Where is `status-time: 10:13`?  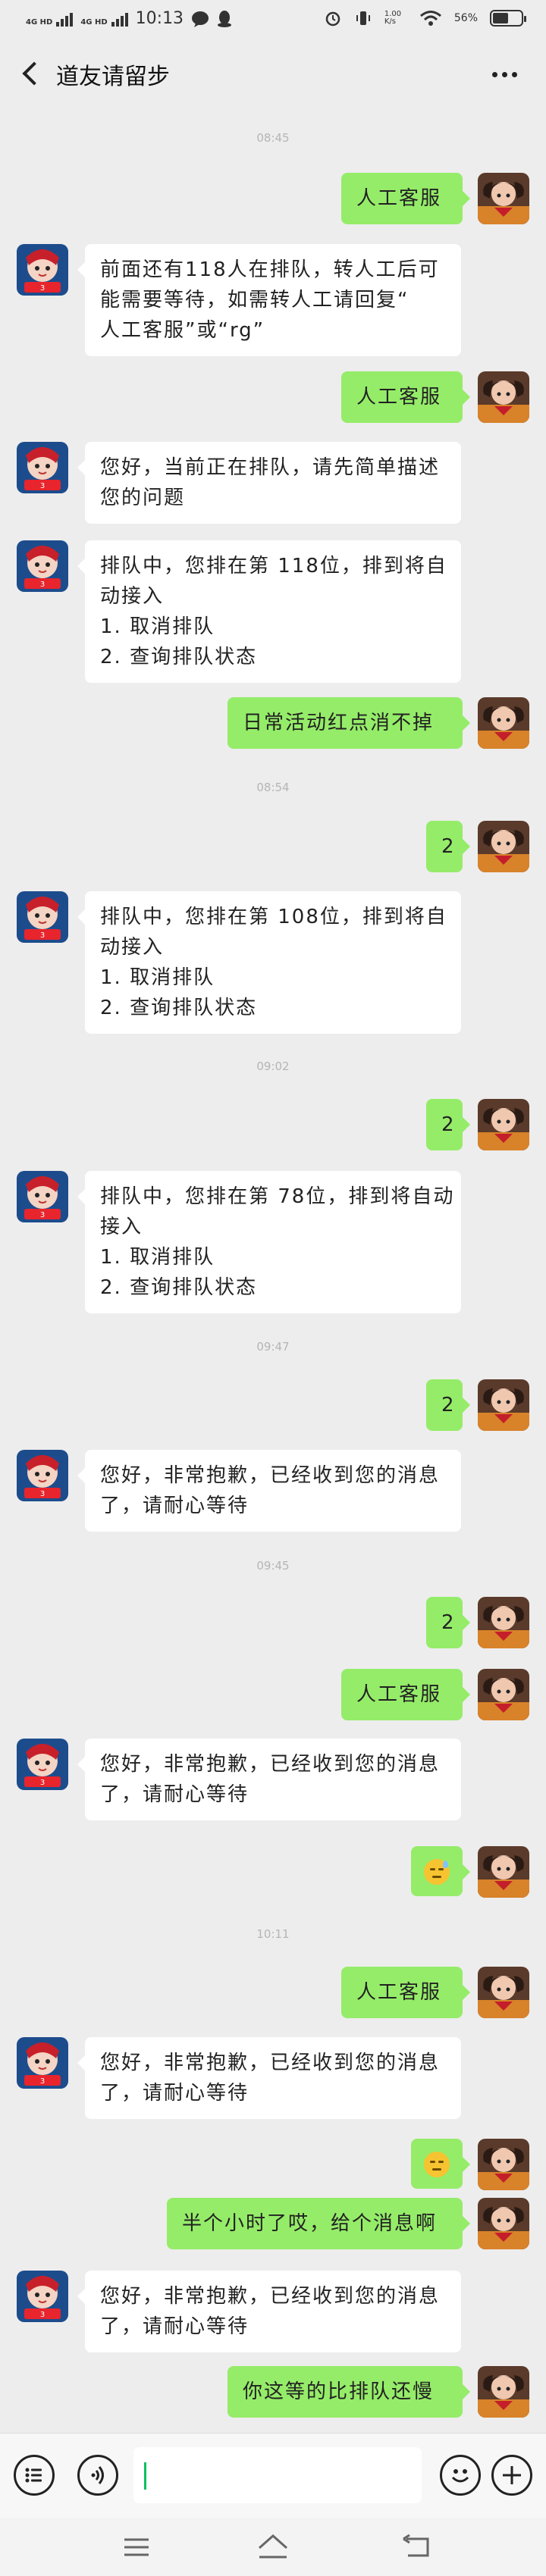
status-time: 10:13 is located at coordinates (159, 18).